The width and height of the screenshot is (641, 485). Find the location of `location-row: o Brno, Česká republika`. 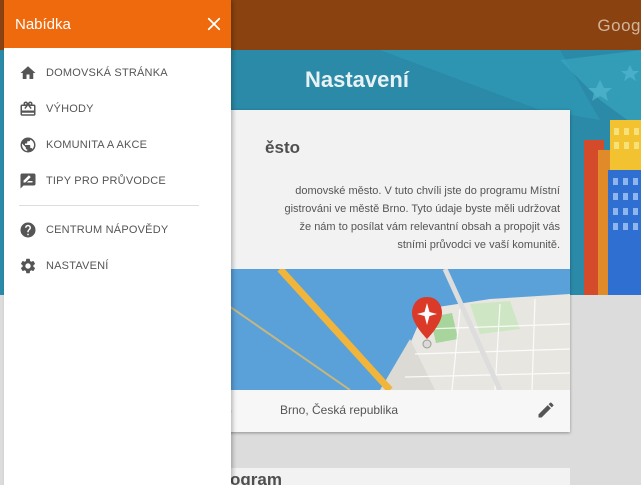

location-row: o Brno, Česká republika is located at coordinates (380, 411).